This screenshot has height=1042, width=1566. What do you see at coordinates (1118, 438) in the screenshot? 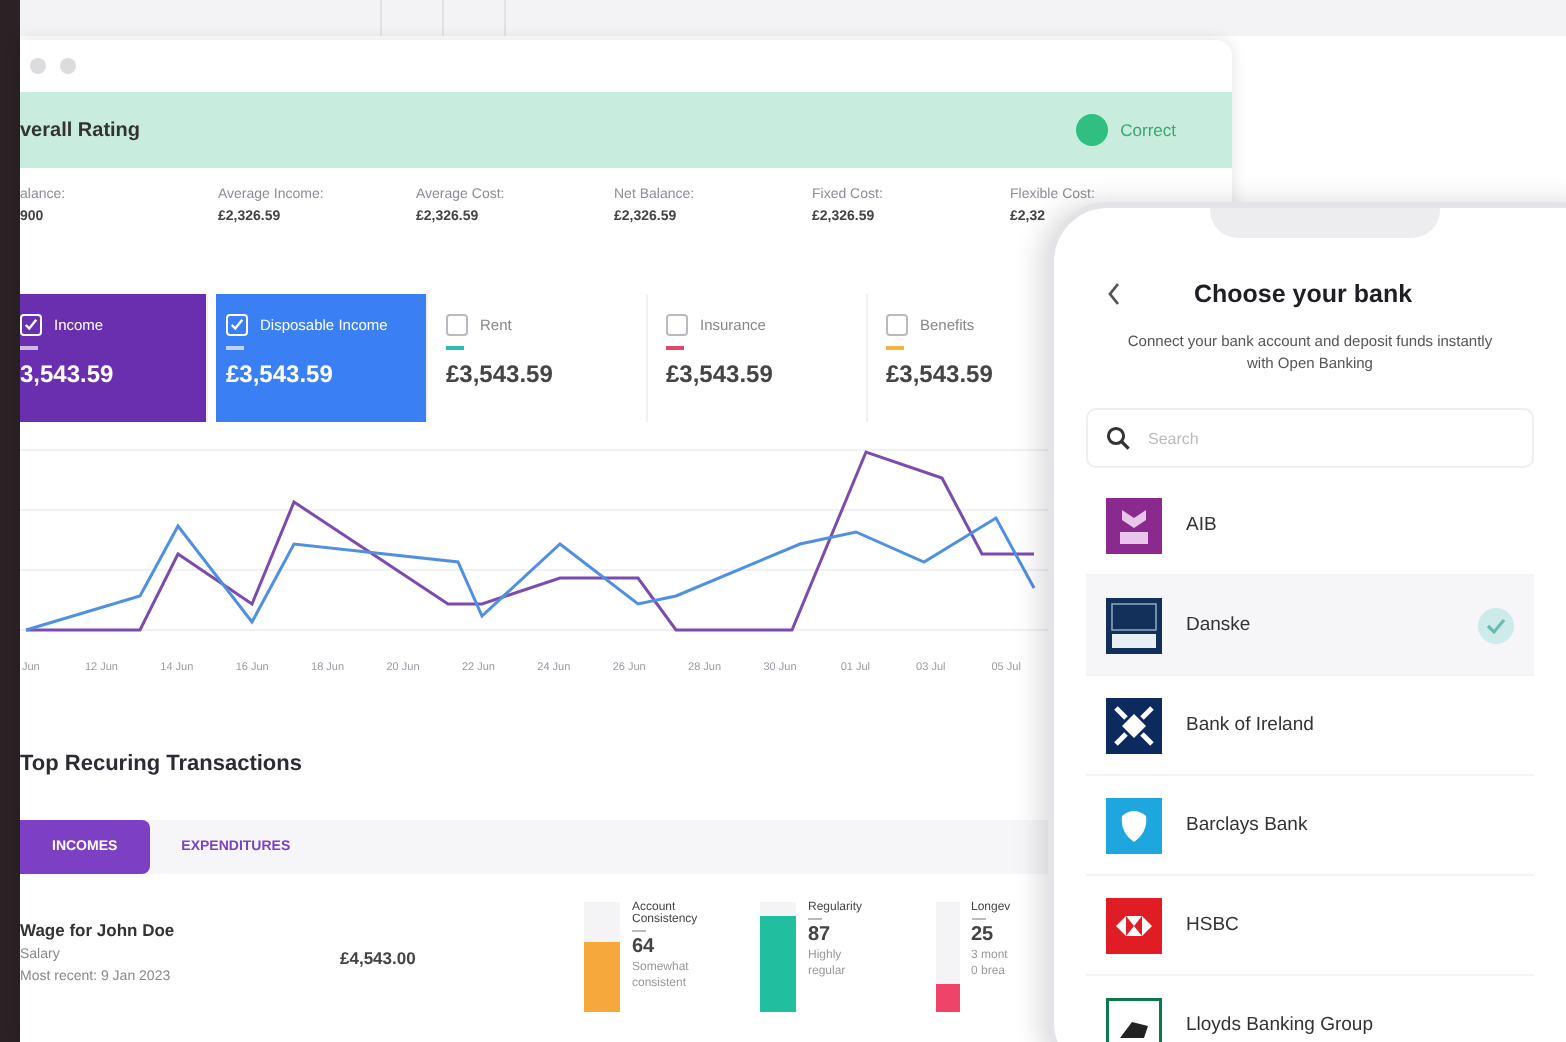
I see `search-icon` at bounding box center [1118, 438].